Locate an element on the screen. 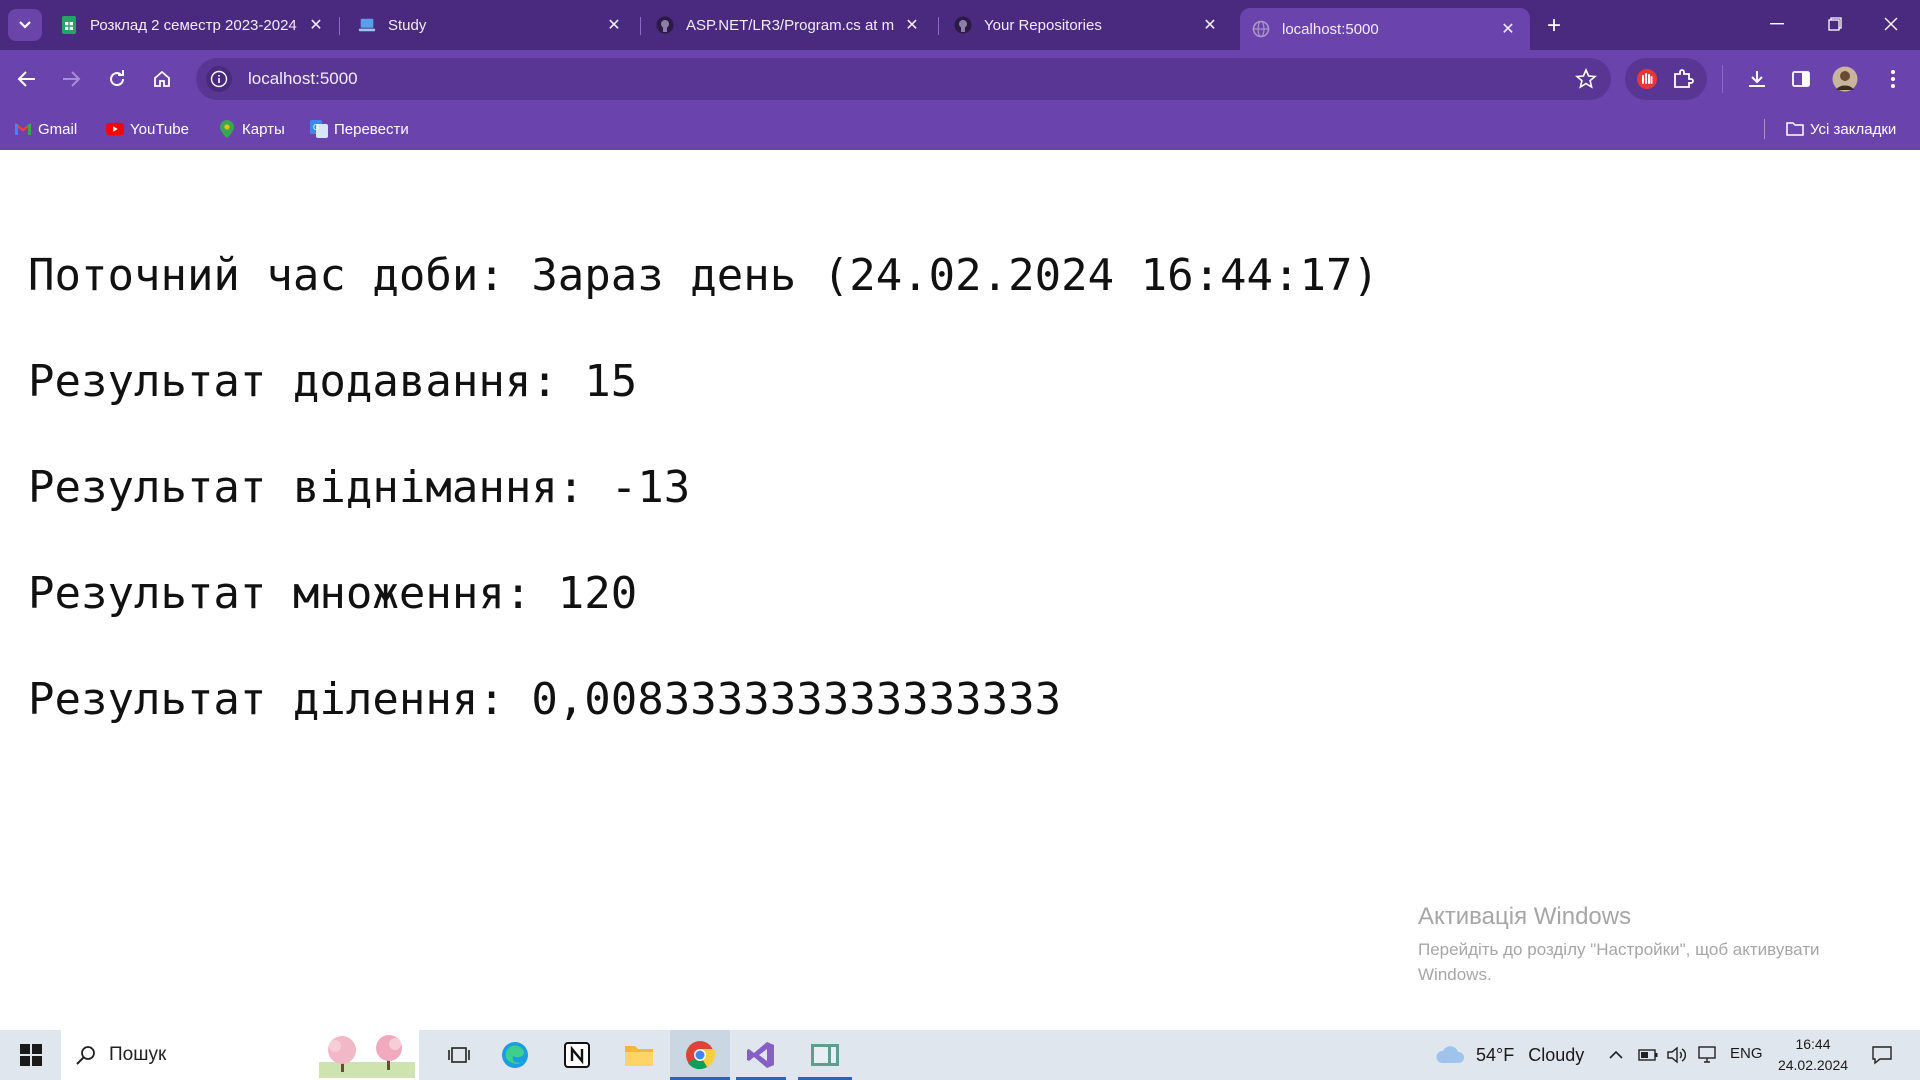 This screenshot has height=1080, width=1920. bookmark-gmail: Gmail is located at coordinates (45, 129).